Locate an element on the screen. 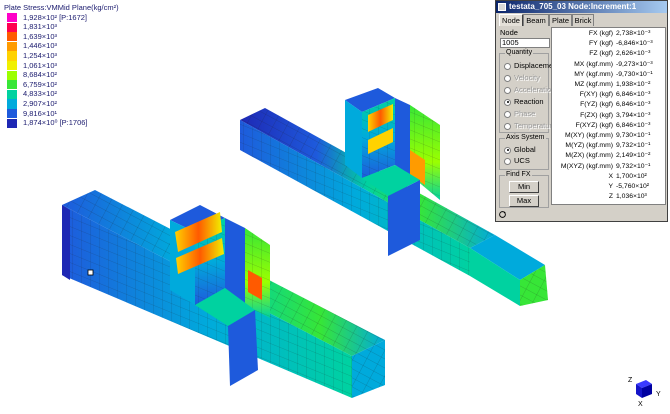 The height and width of the screenshot is (414, 670). result-row: M(XY) (kgf.mm) 9,730×10⁻¹ is located at coordinates (608, 135).